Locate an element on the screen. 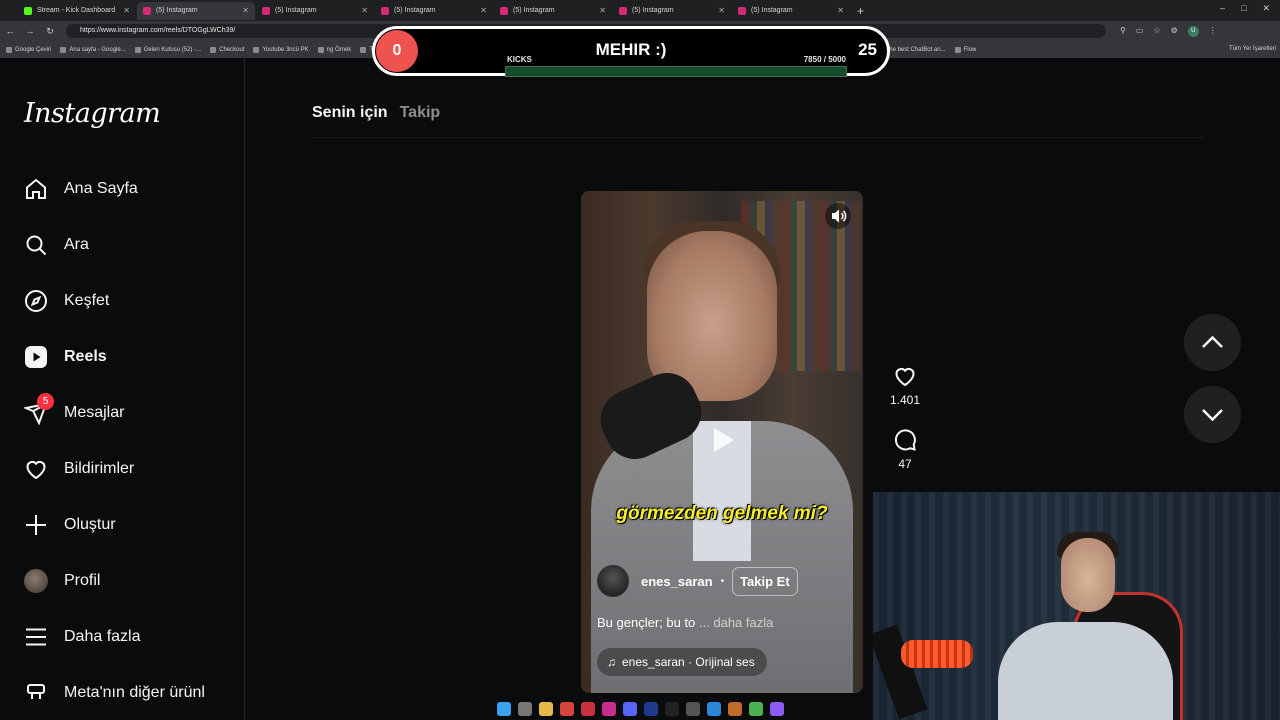 The height and width of the screenshot is (720, 1280). opera-icon is located at coordinates (587, 709).